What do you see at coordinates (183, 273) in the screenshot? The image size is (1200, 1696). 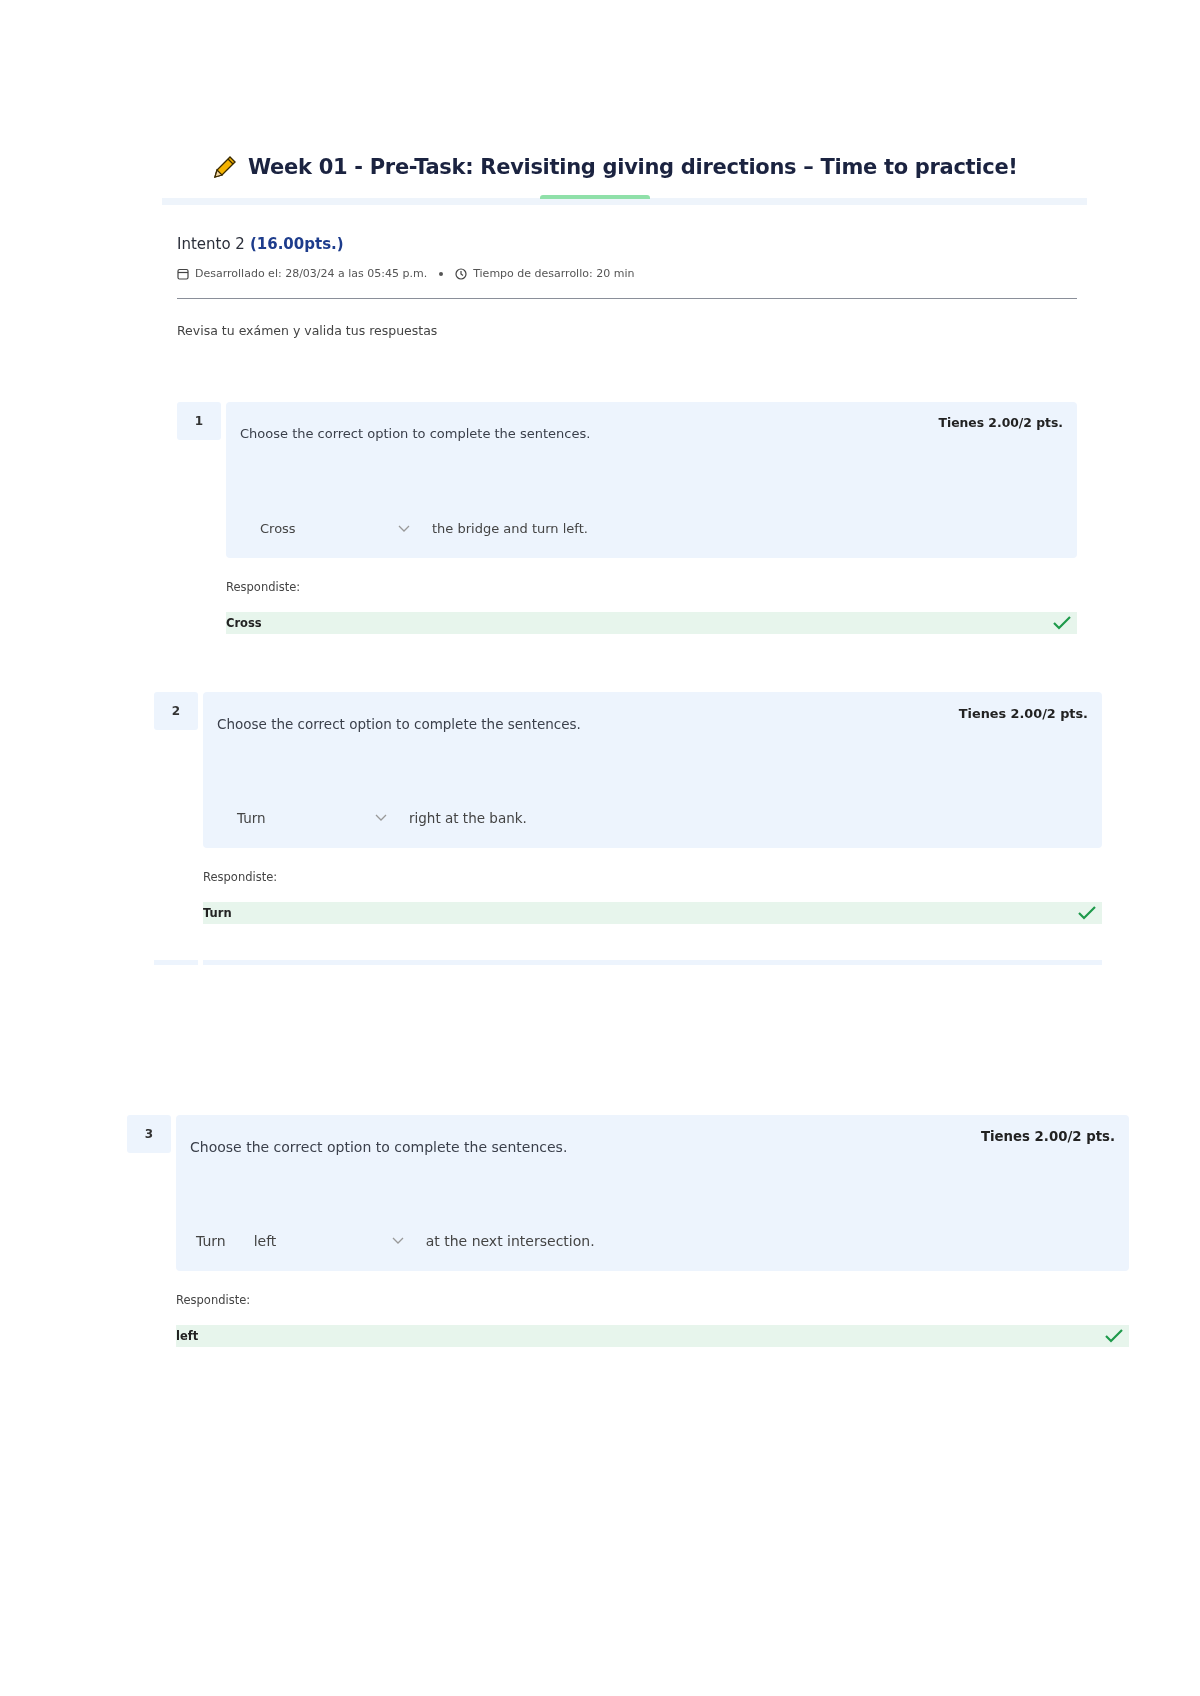 I see `calendar-icon` at bounding box center [183, 273].